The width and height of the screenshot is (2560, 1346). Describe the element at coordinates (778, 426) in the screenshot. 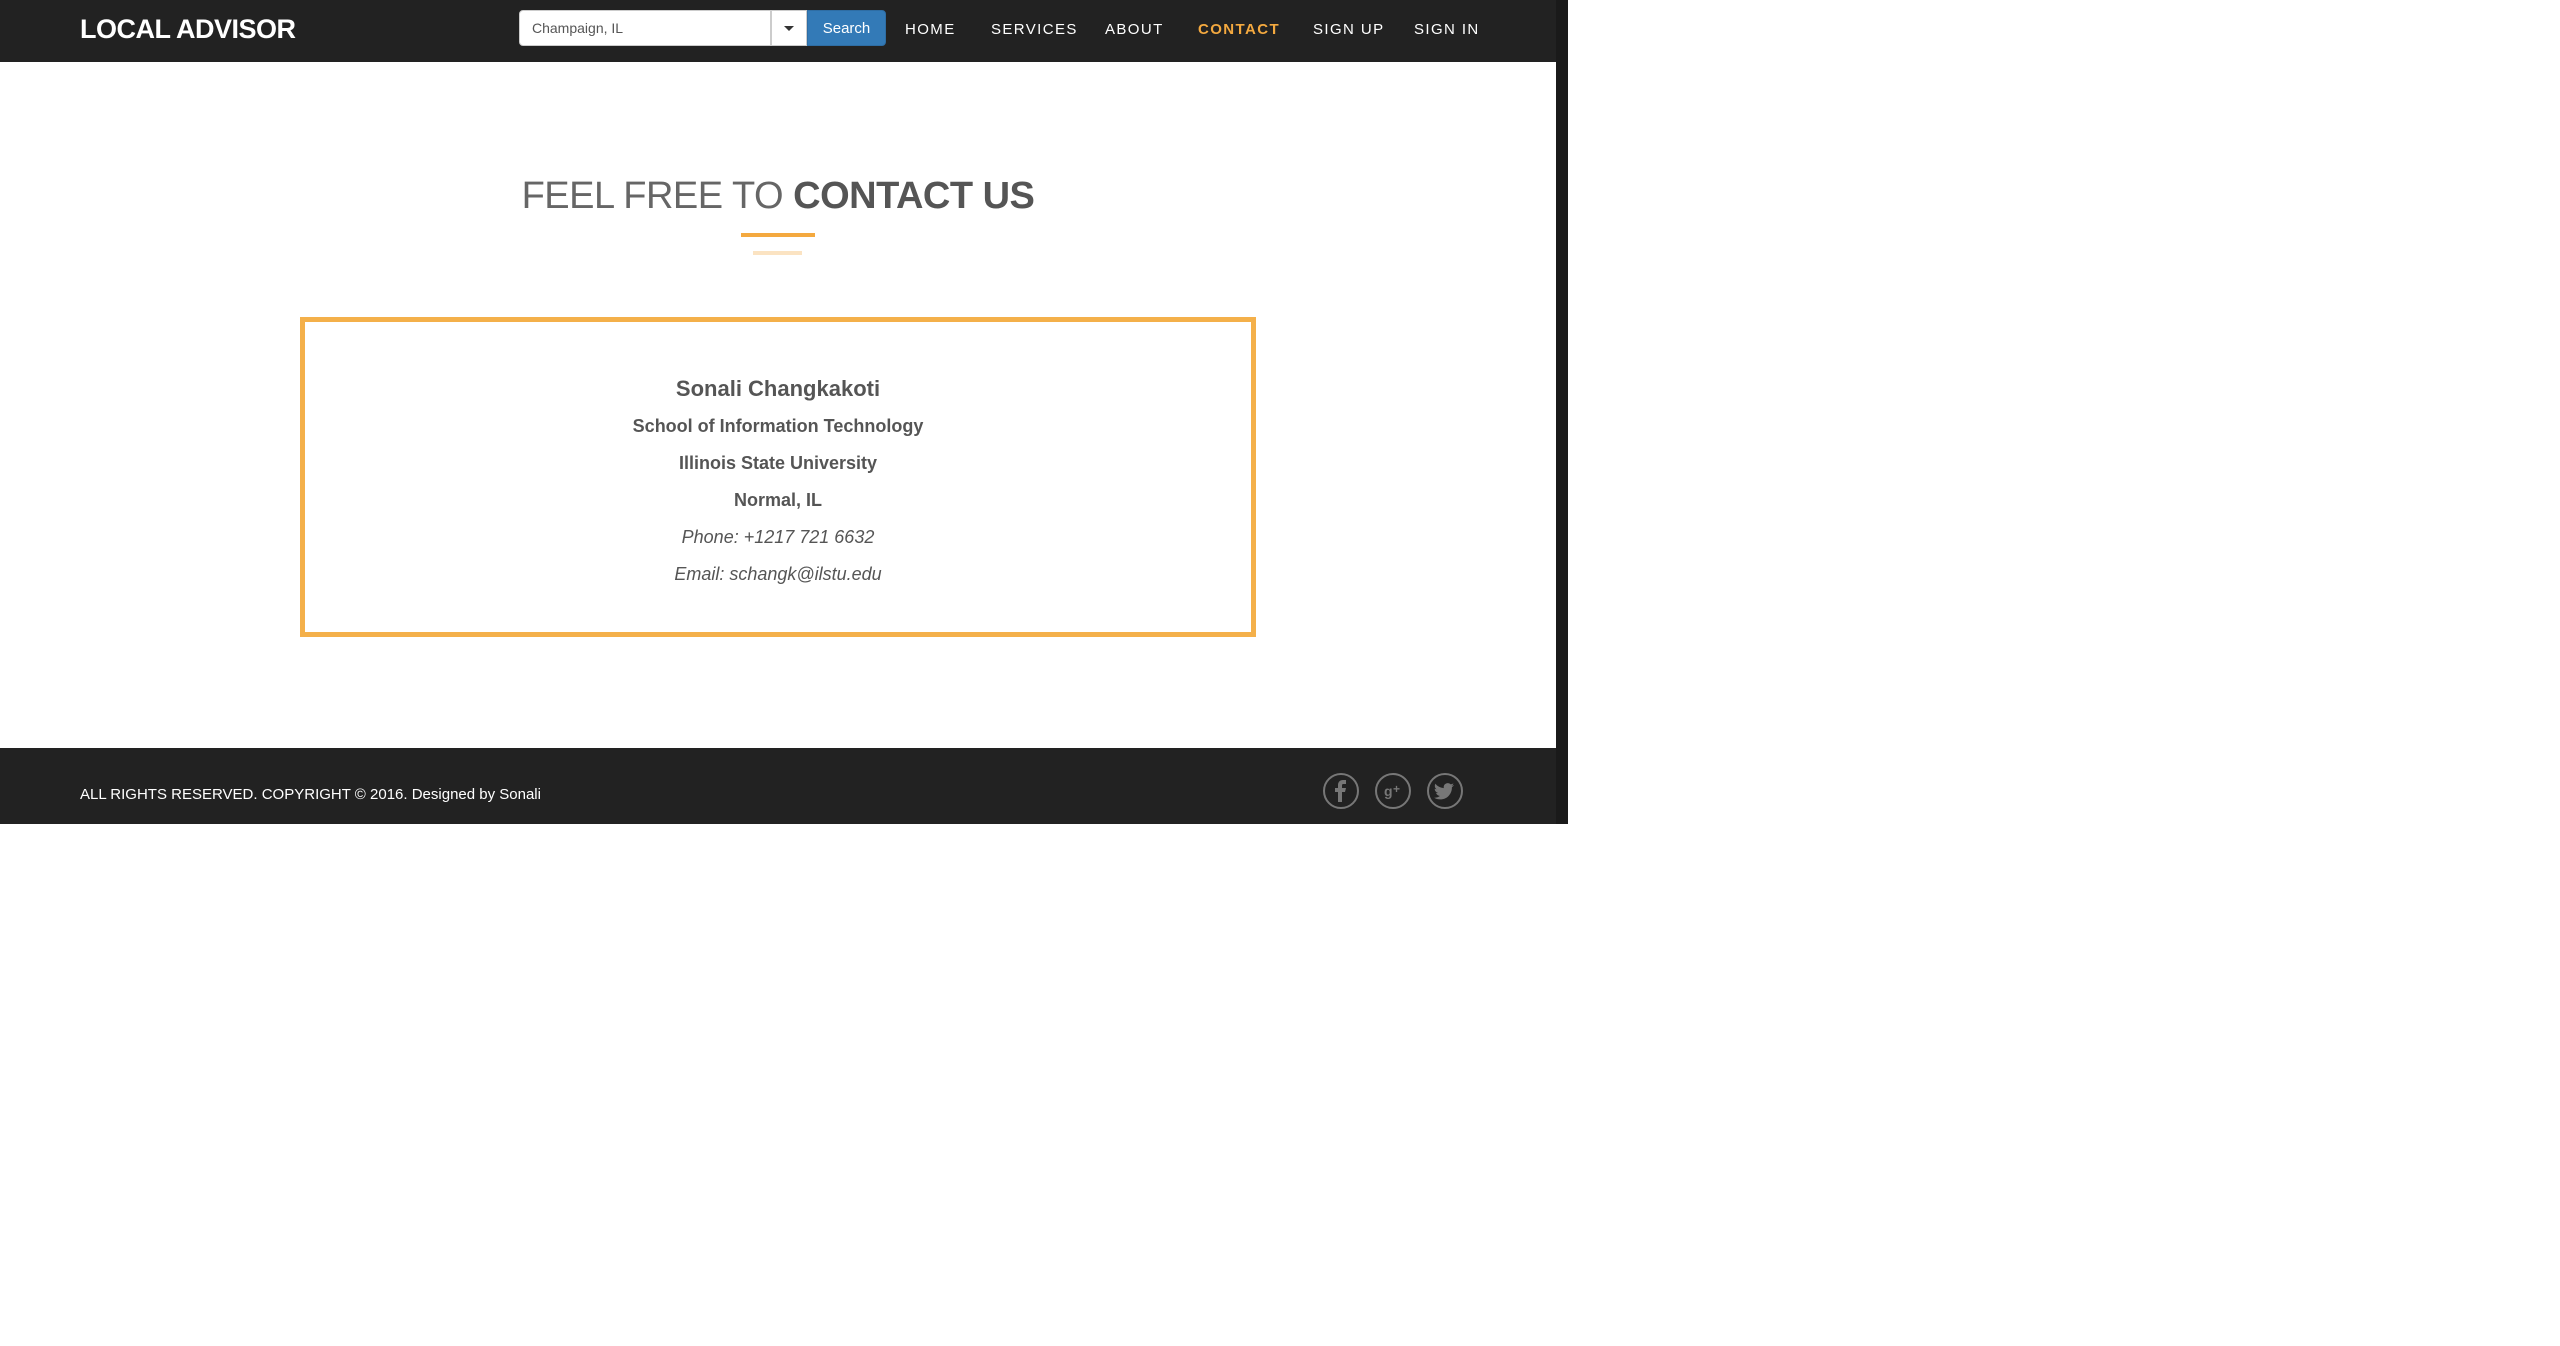

I see `contact-school: School of Information Technology` at that location.